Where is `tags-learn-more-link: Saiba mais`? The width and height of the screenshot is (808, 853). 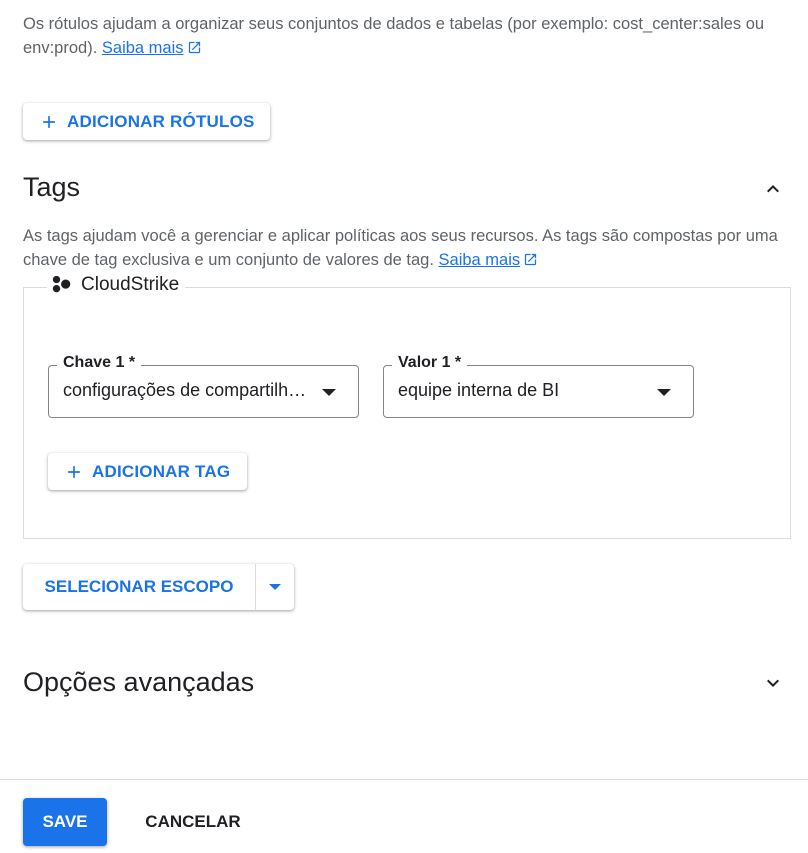
tags-learn-more-link: Saiba mais is located at coordinates (480, 260).